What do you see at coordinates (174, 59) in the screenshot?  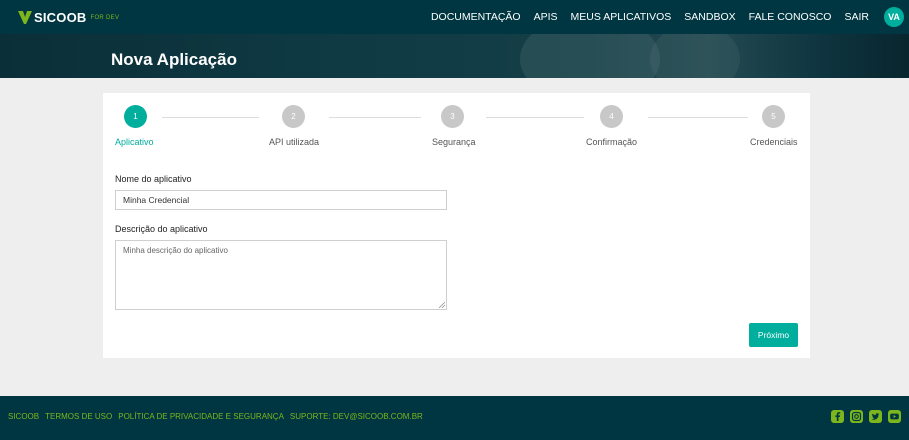 I see `page-title: Nova Aplicação` at bounding box center [174, 59].